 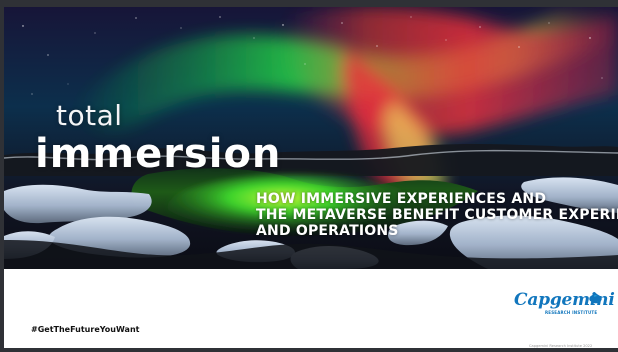 What do you see at coordinates (595, 298) in the screenshot?
I see `spade-icon` at bounding box center [595, 298].